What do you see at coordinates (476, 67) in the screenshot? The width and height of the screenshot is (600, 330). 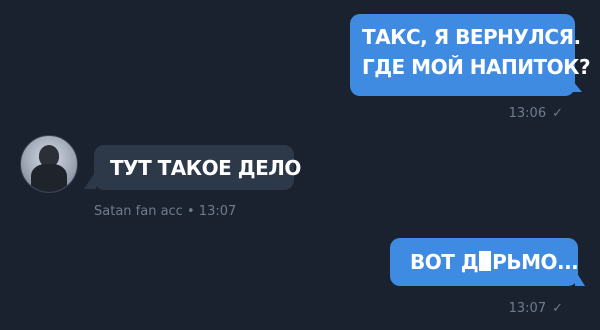 I see `message-text-line: ГДЕ МОЙ НАПИТОК?` at bounding box center [476, 67].